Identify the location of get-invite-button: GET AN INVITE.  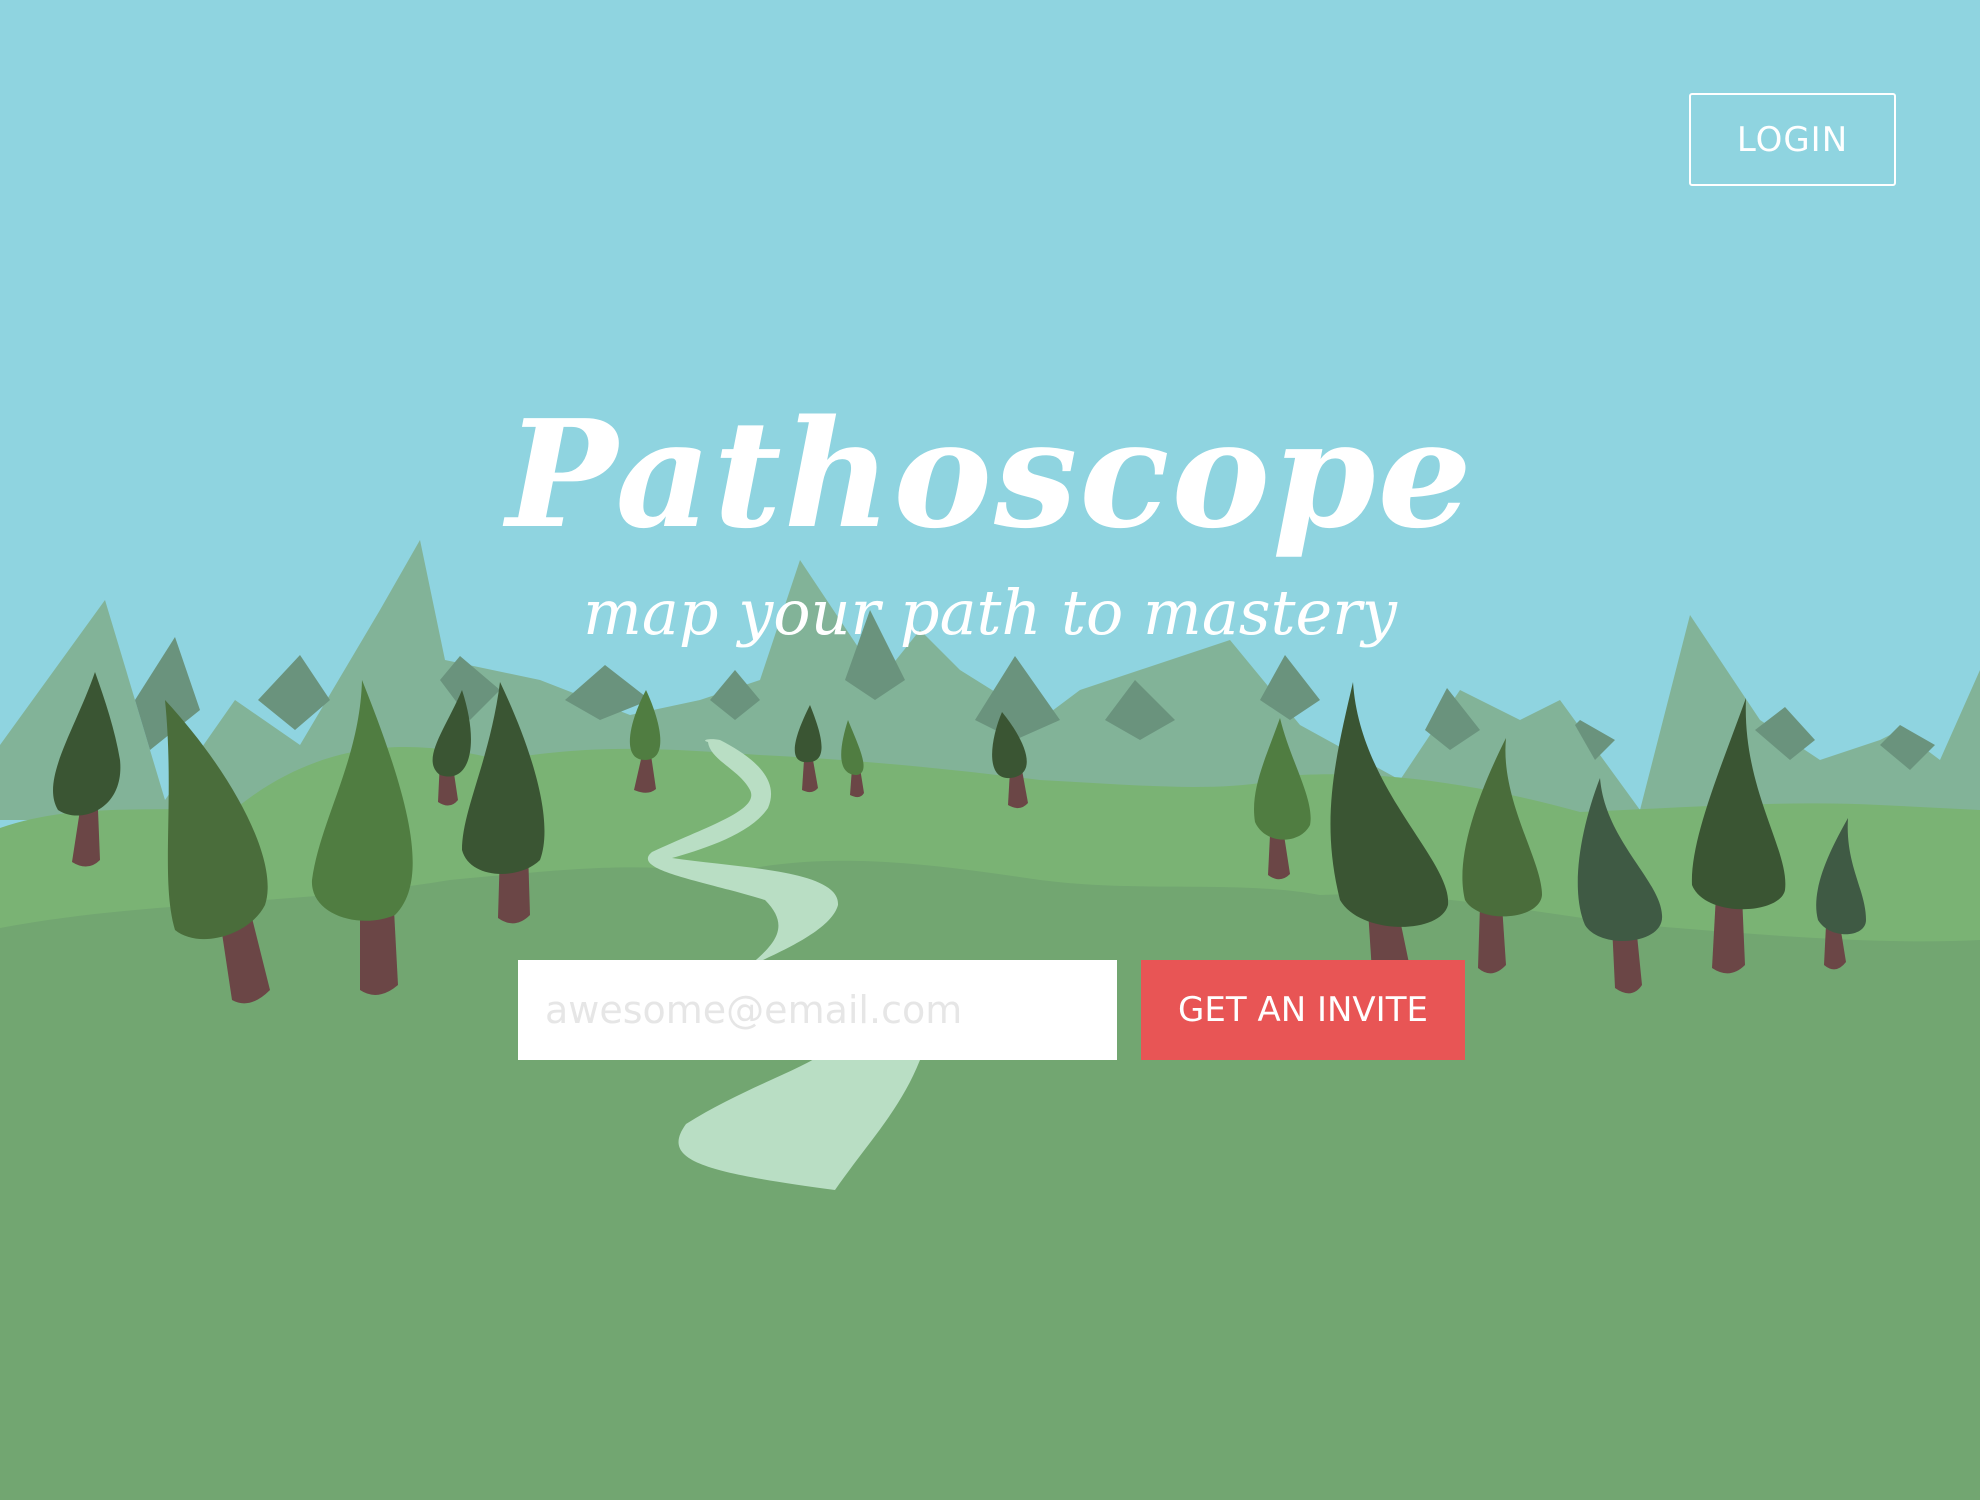
(1303, 1010).